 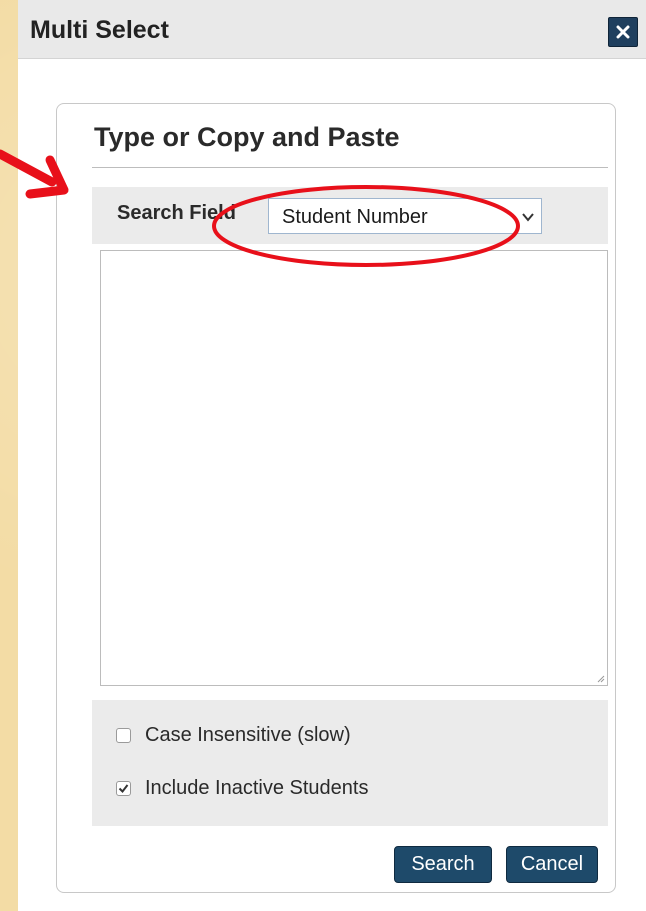 I want to click on close-button, so click(x=623, y=32).